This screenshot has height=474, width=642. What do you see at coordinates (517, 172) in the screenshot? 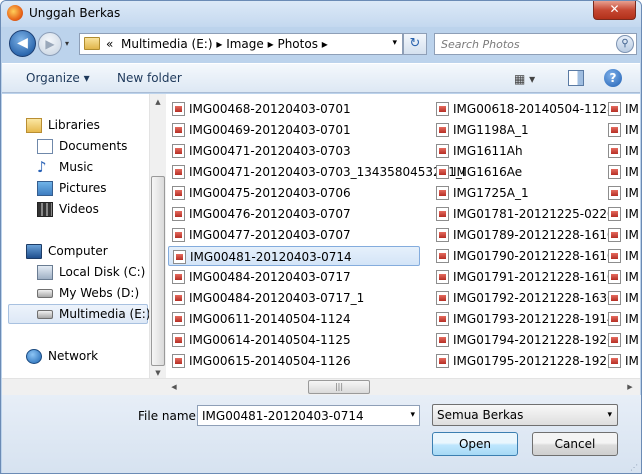
I see `file-item: IMG1616Ae` at bounding box center [517, 172].